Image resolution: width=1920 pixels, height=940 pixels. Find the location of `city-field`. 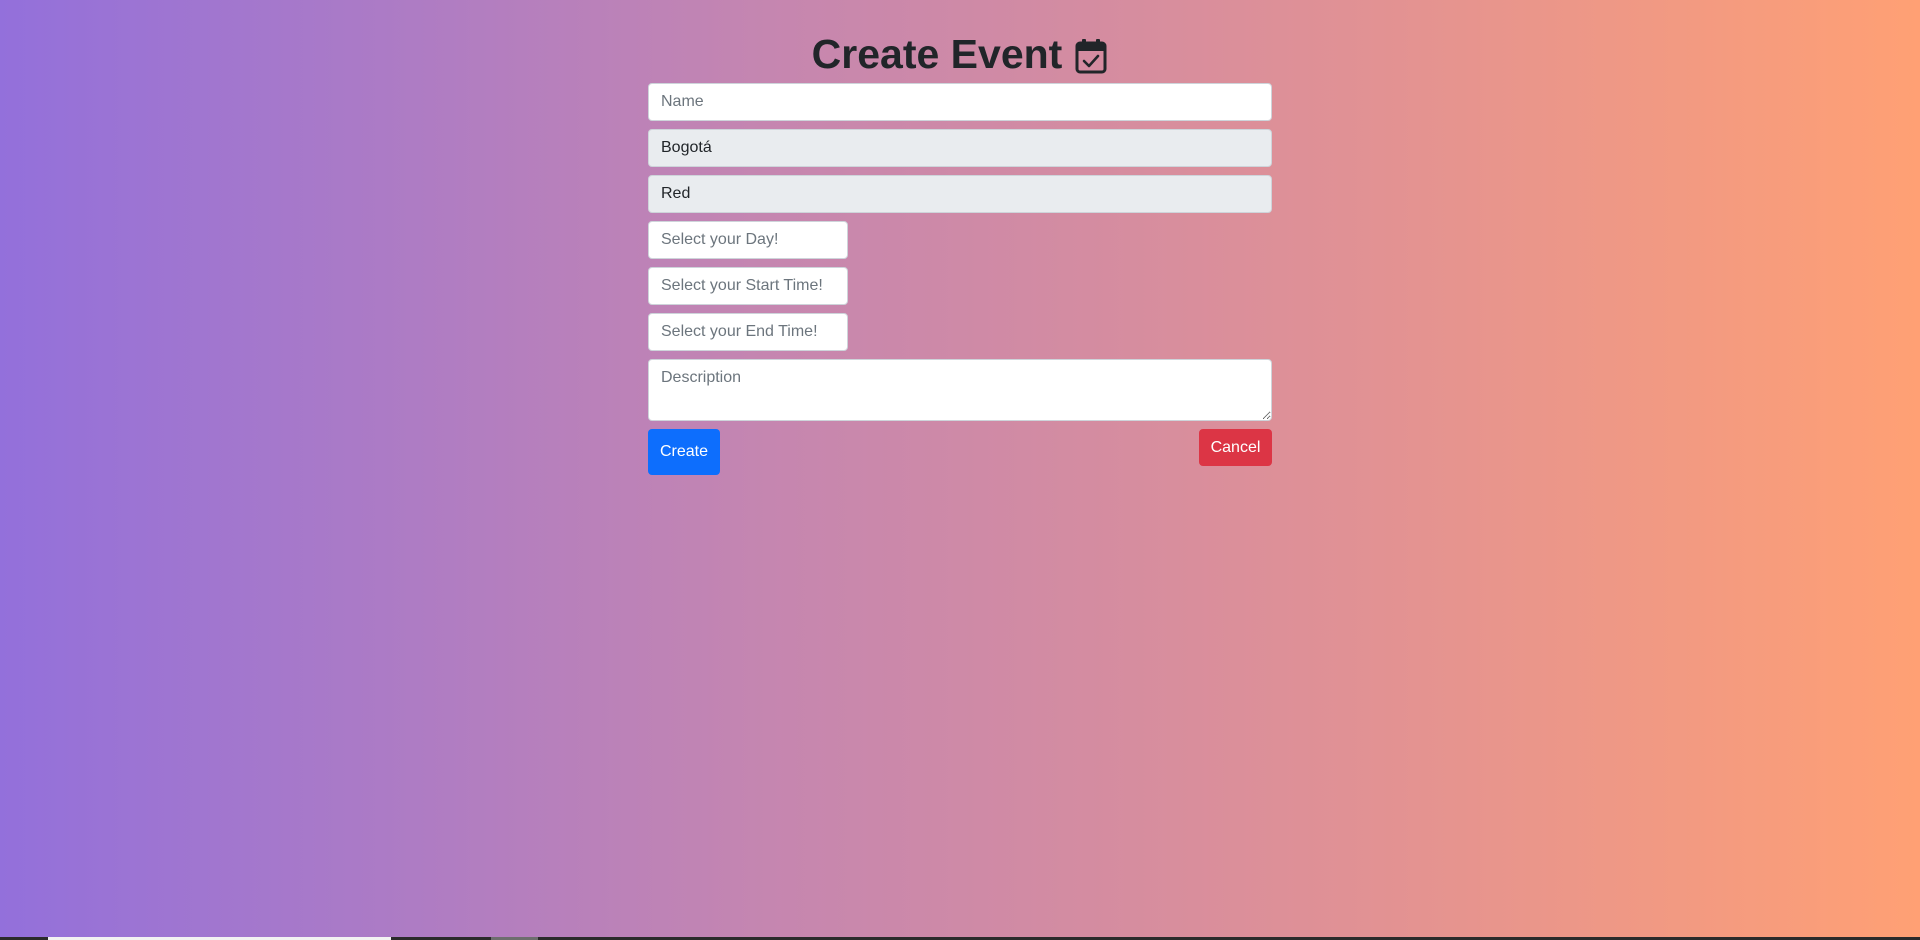

city-field is located at coordinates (960, 148).